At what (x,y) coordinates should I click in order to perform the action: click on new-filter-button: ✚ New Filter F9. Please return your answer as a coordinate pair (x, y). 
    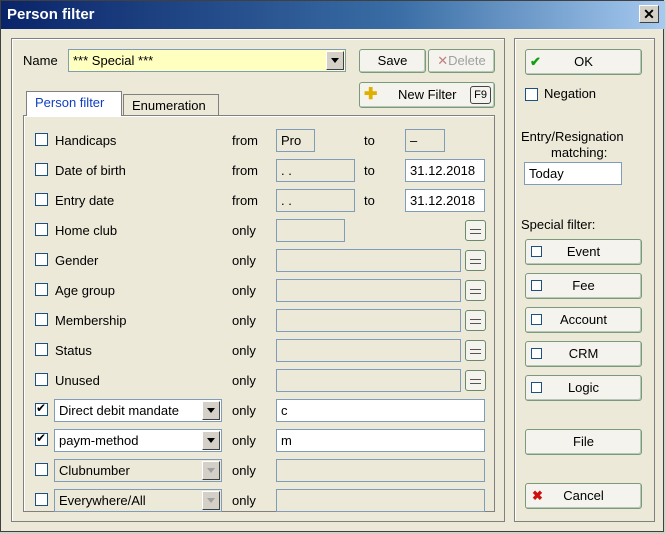
    Looking at the image, I should click on (427, 95).